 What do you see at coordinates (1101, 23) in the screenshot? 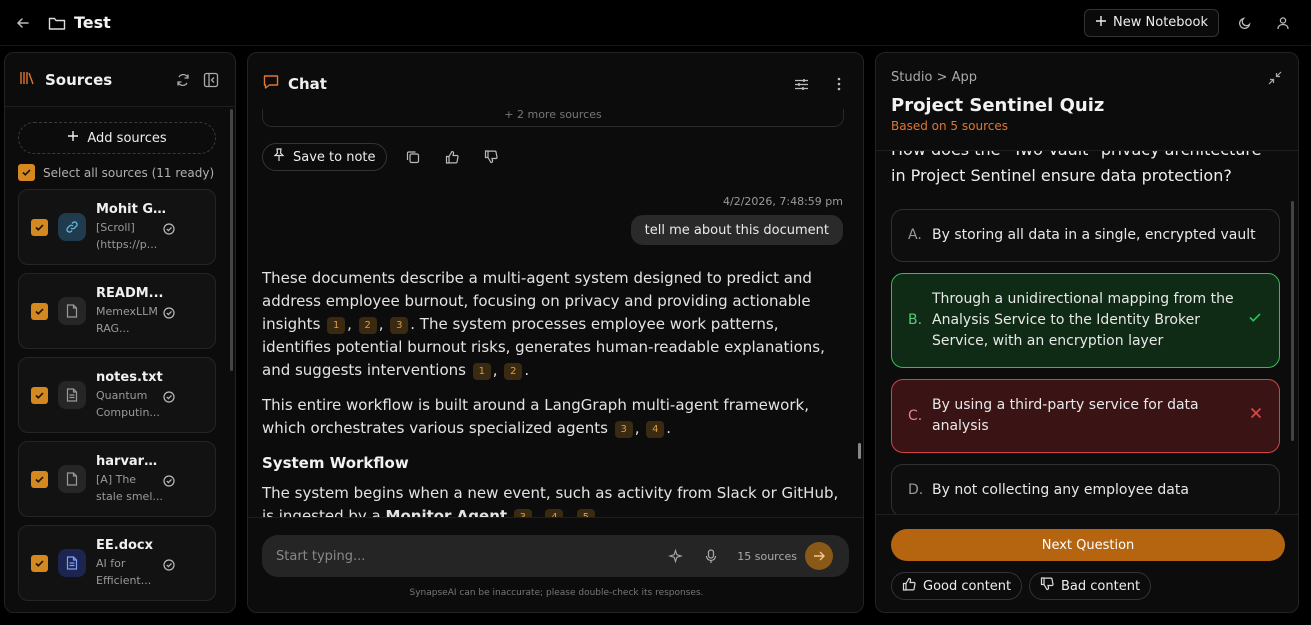
I see `plus-icon` at bounding box center [1101, 23].